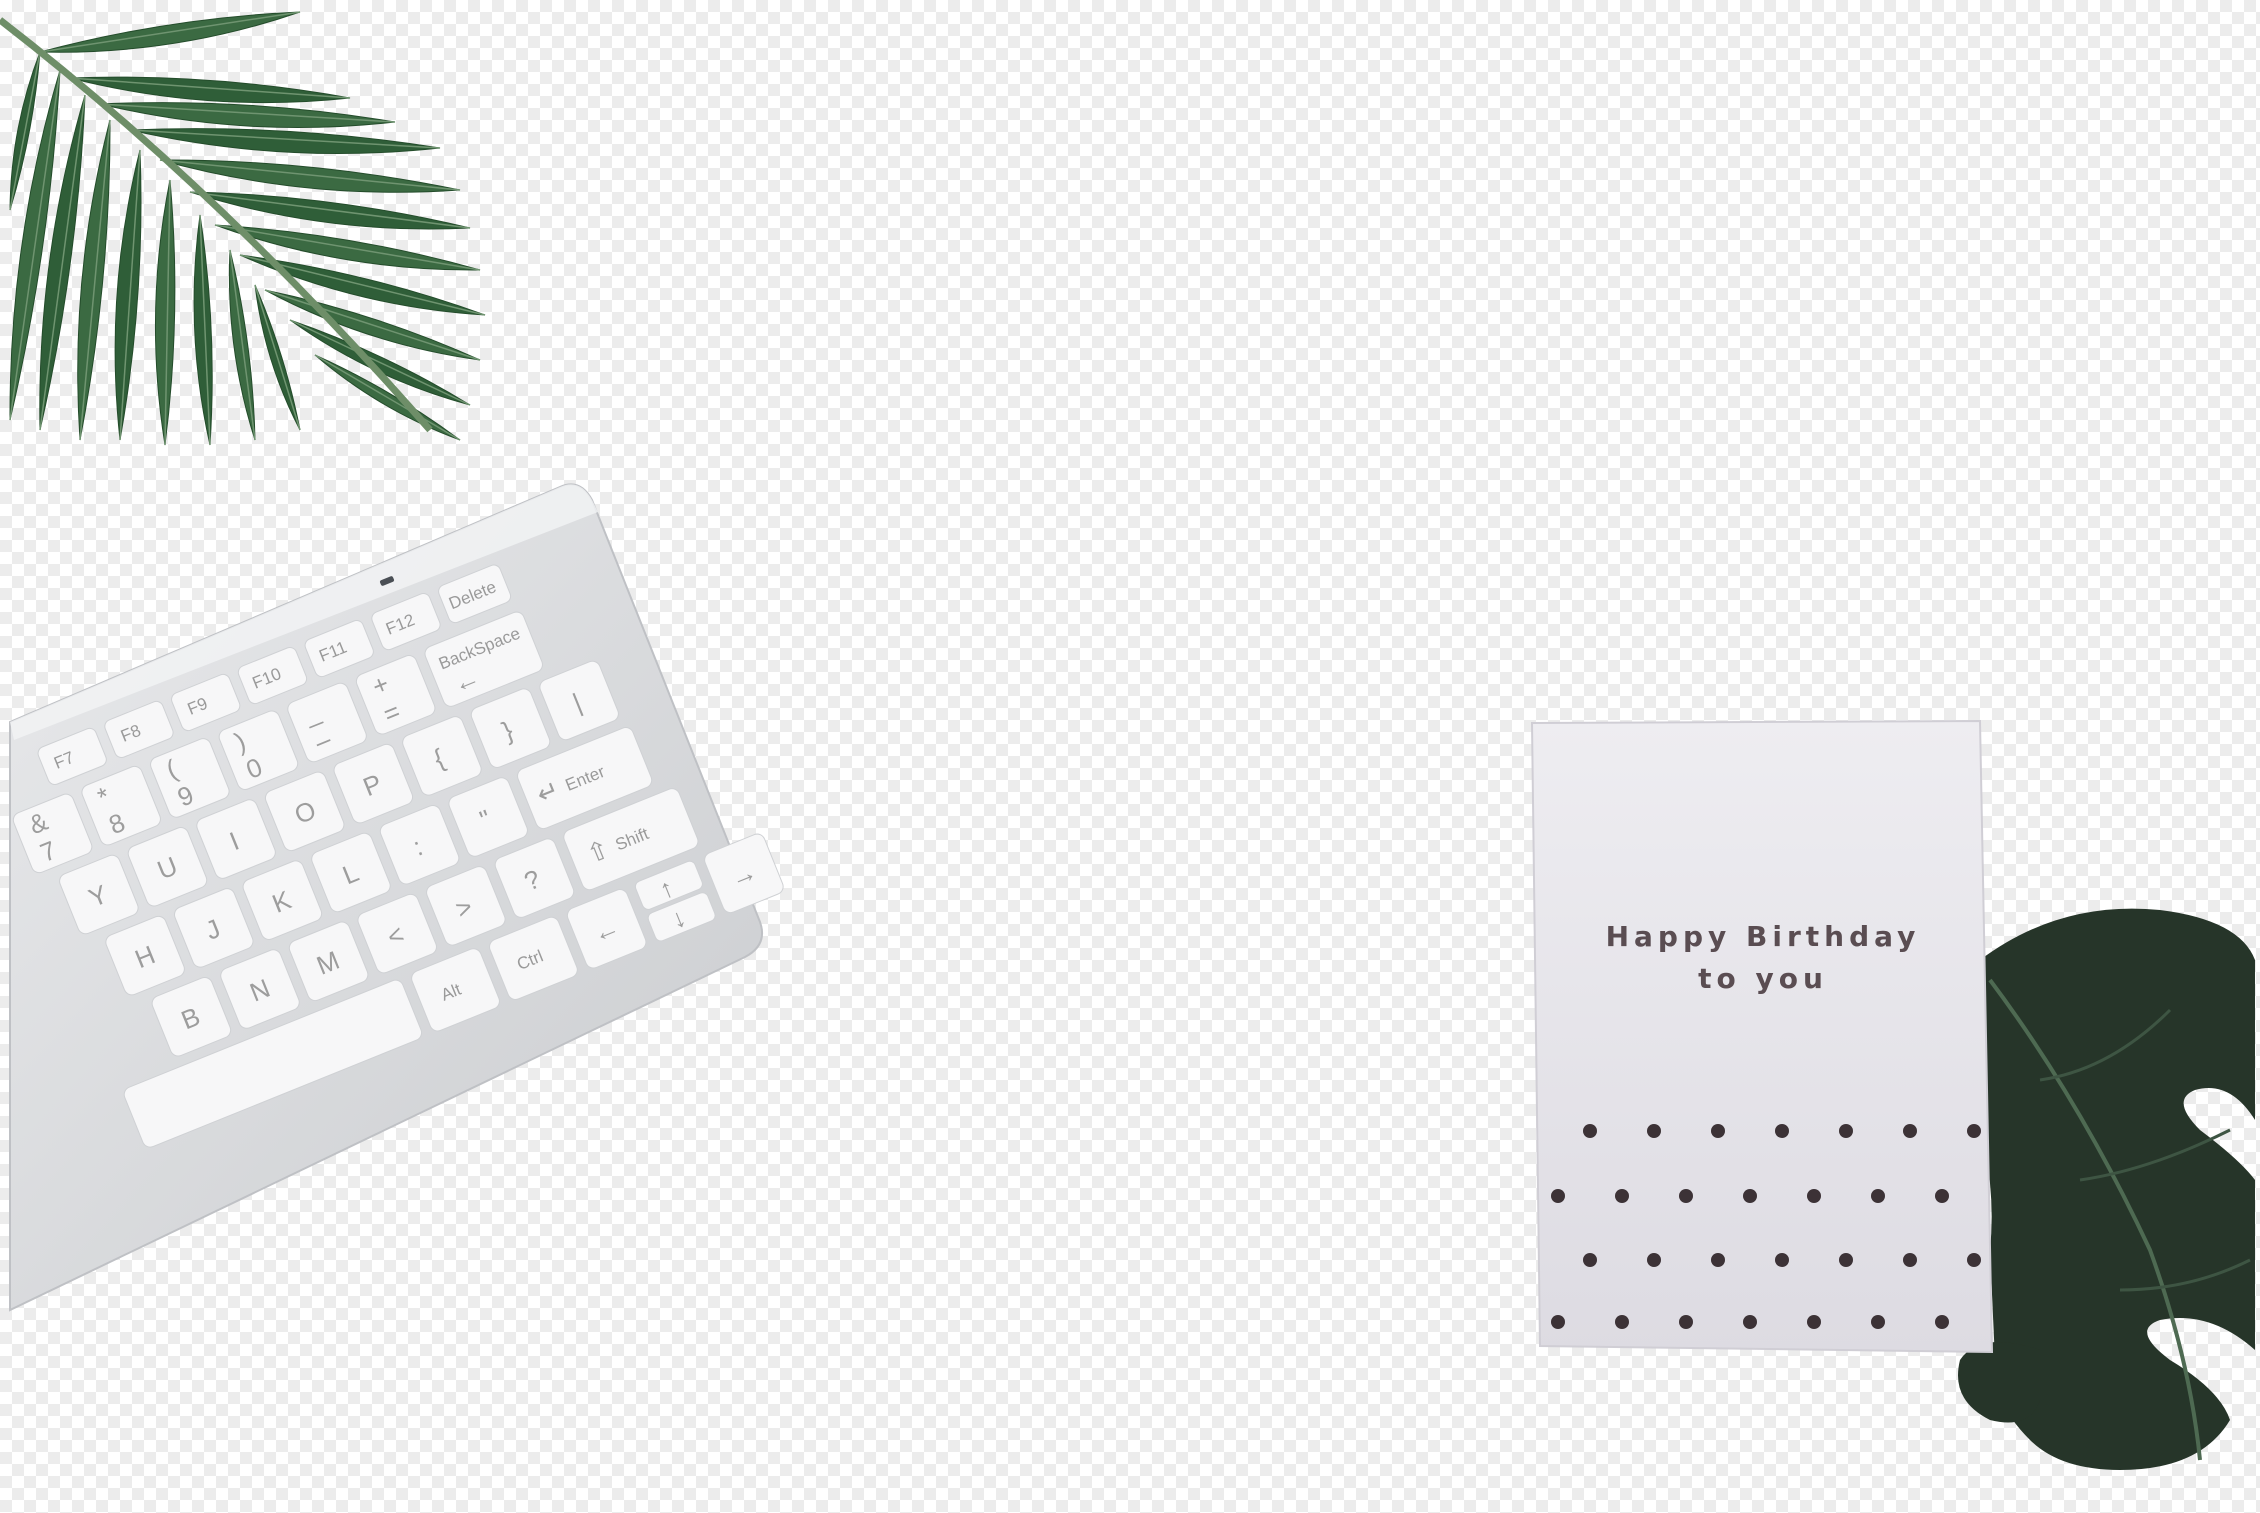 The width and height of the screenshot is (2260, 1513). I want to click on birthday-card: Happy Birthday to you, so click(1762, 1036).